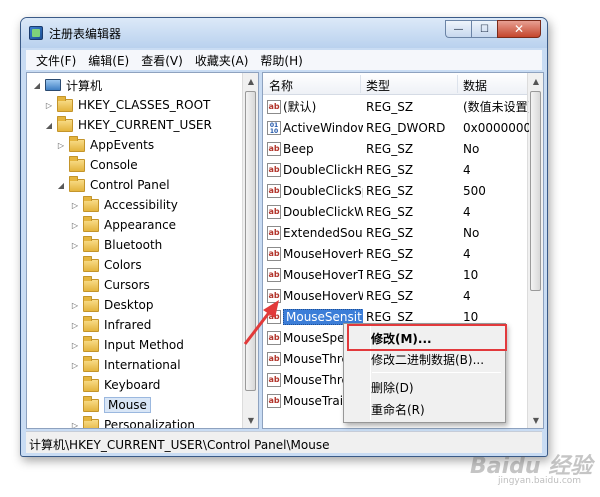  What do you see at coordinates (123, 205) in the screenshot?
I see `tree-item: ▷ Accessibility` at bounding box center [123, 205].